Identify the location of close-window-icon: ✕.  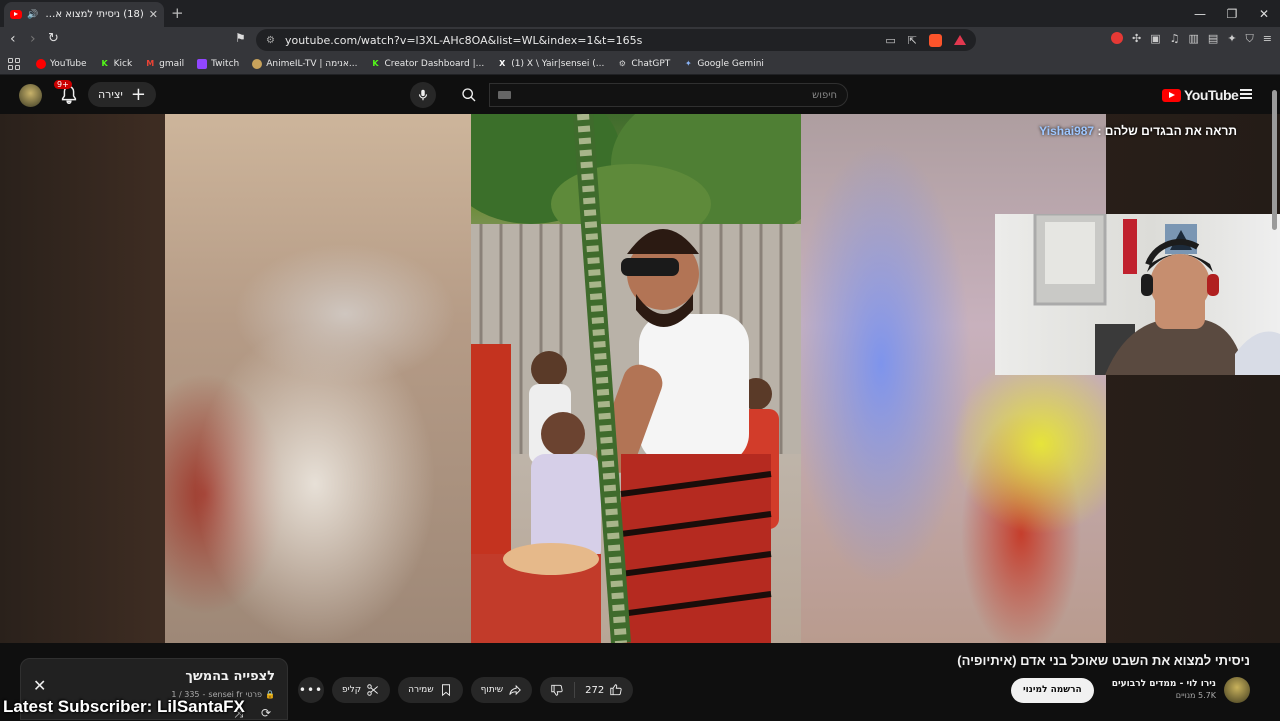
(1264, 13).